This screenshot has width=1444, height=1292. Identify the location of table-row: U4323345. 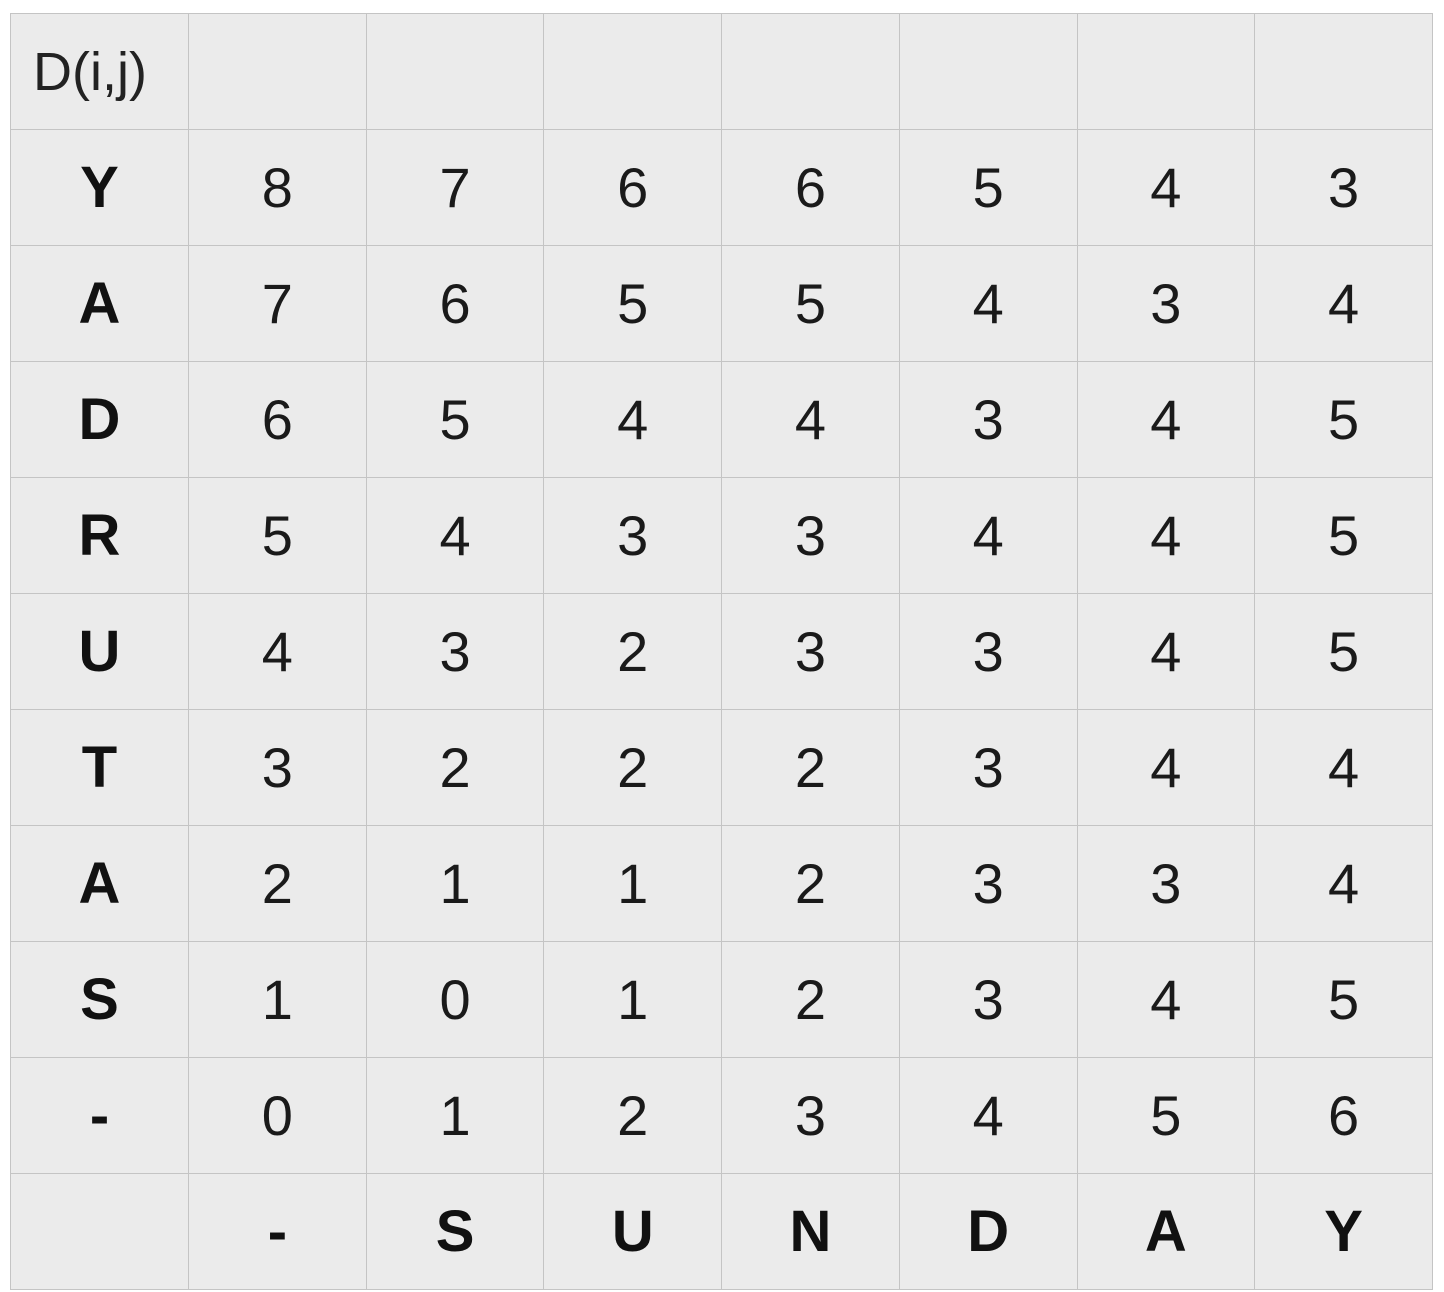
(721, 651).